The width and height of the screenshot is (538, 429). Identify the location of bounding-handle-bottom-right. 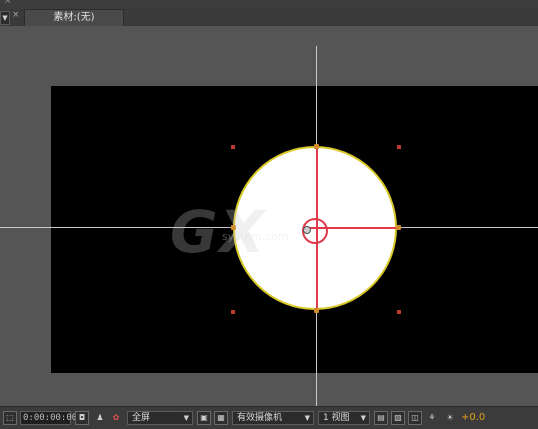
(399, 312).